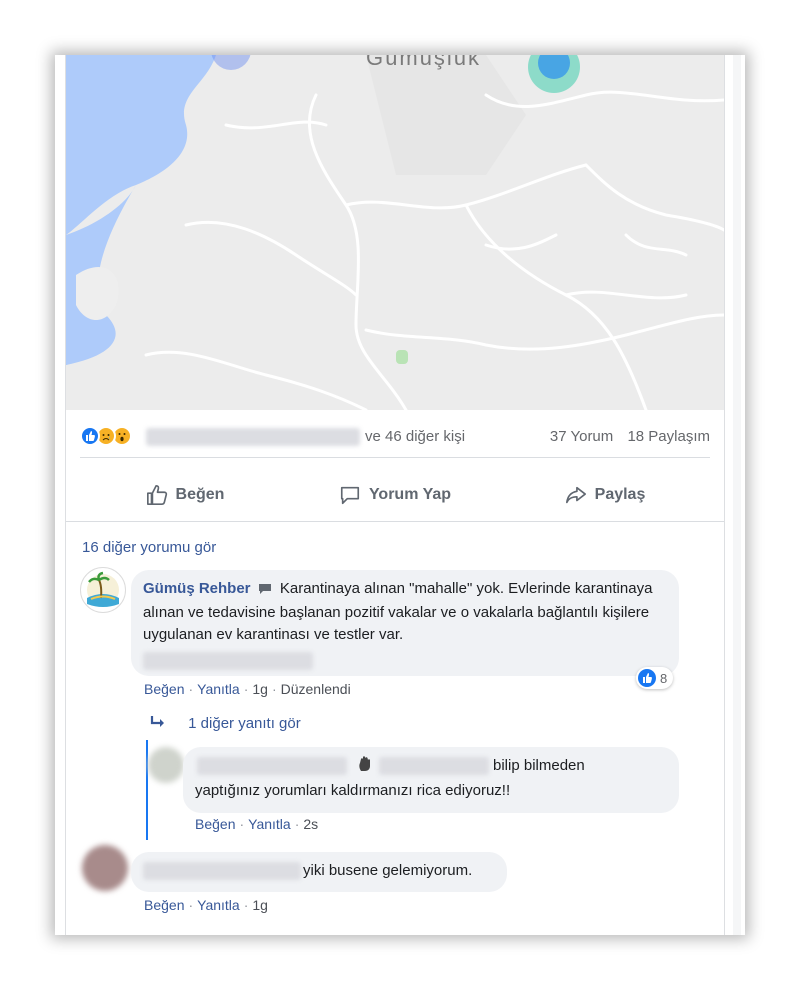  Describe the element at coordinates (103, 590) in the screenshot. I see `gumus-rehber-avatar` at that location.